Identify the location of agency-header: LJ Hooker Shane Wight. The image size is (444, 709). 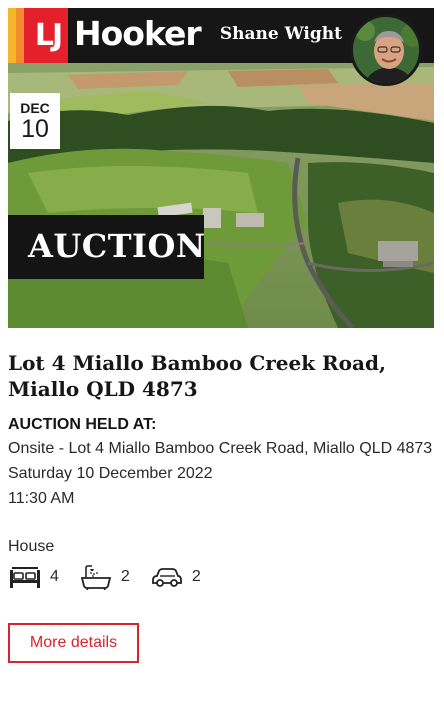
(221, 47).